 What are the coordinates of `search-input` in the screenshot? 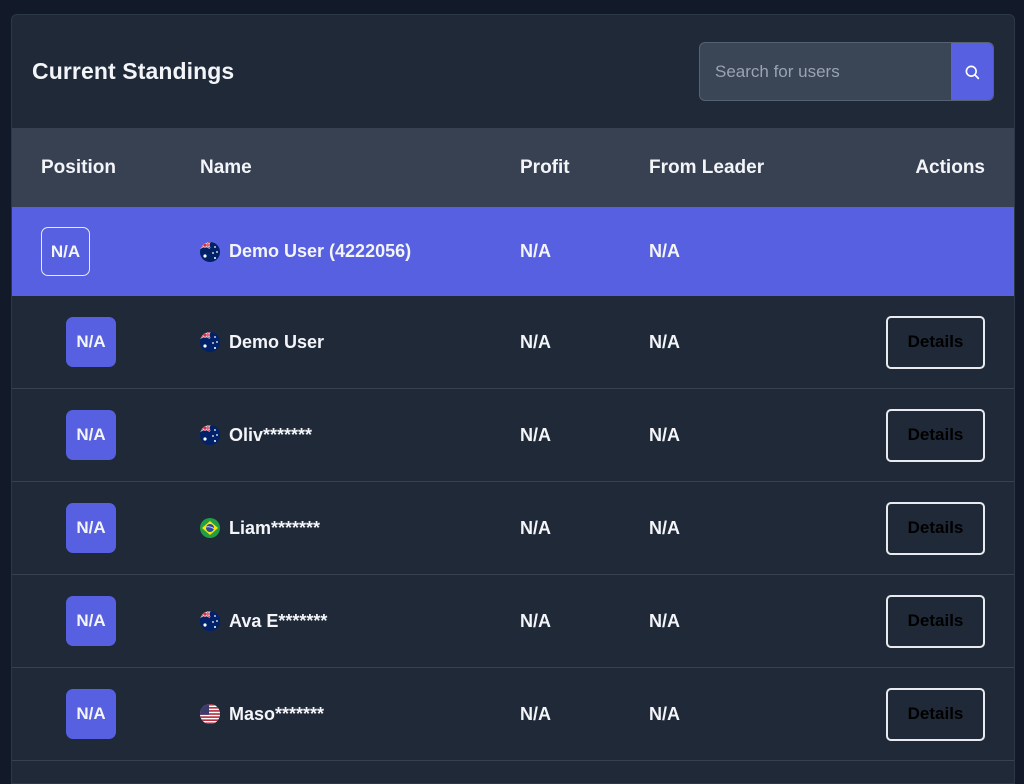 It's located at (825, 71).